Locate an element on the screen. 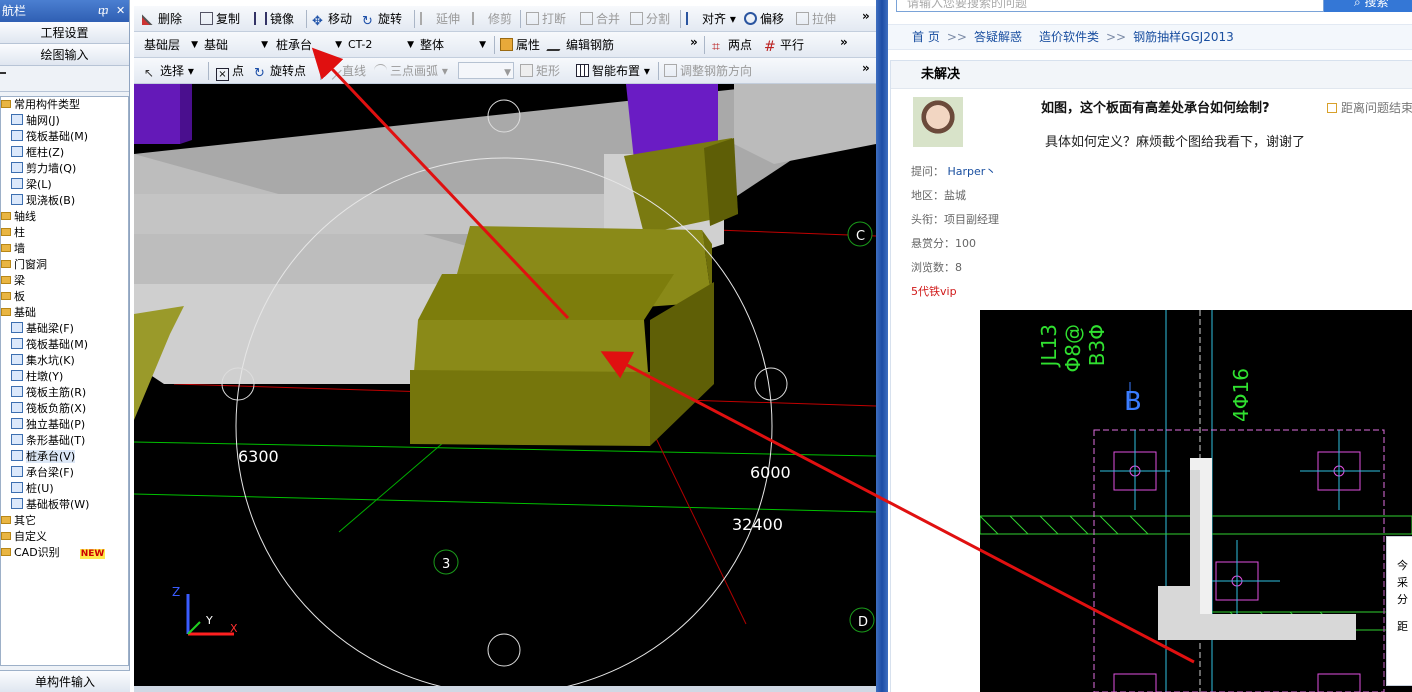 This screenshot has height=692, width=1412. tree-item: 条形基础(T) is located at coordinates (64, 441).